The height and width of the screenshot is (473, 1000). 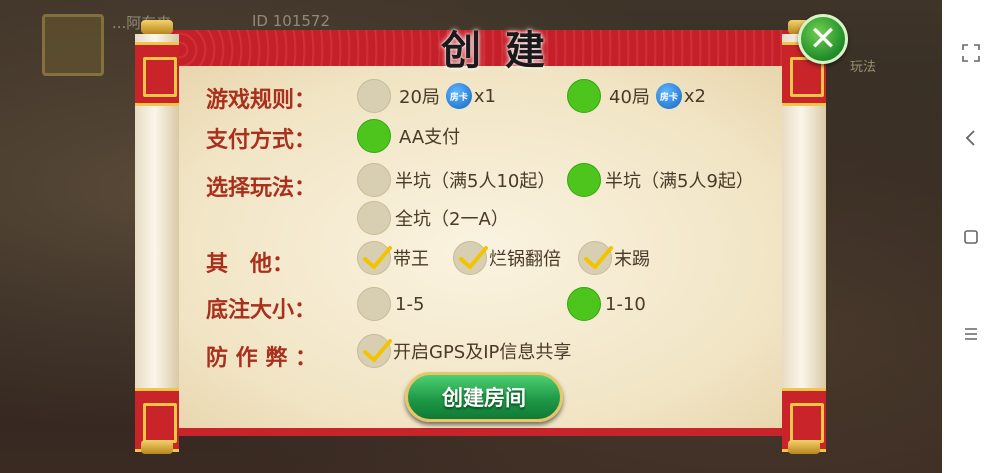 I want to click on option-label: 半坑（满5人9起）, so click(x=679, y=181).